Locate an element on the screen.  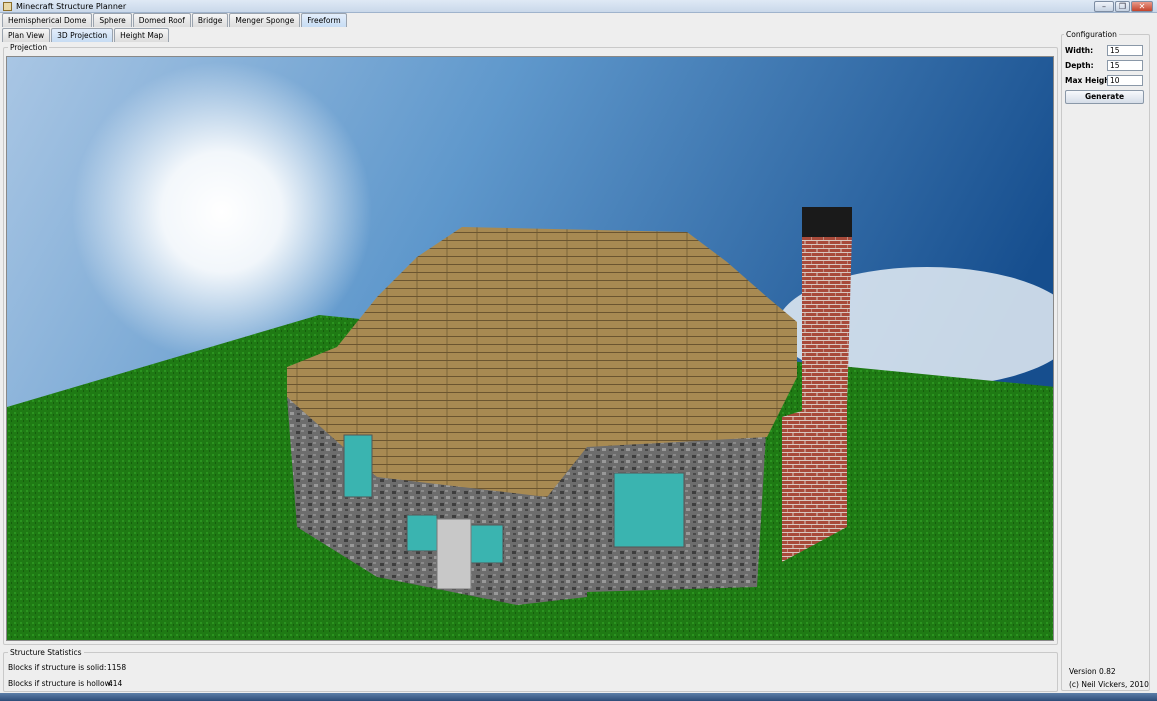
window-title: Minecraft Structure Planner is located at coordinates (71, 6).